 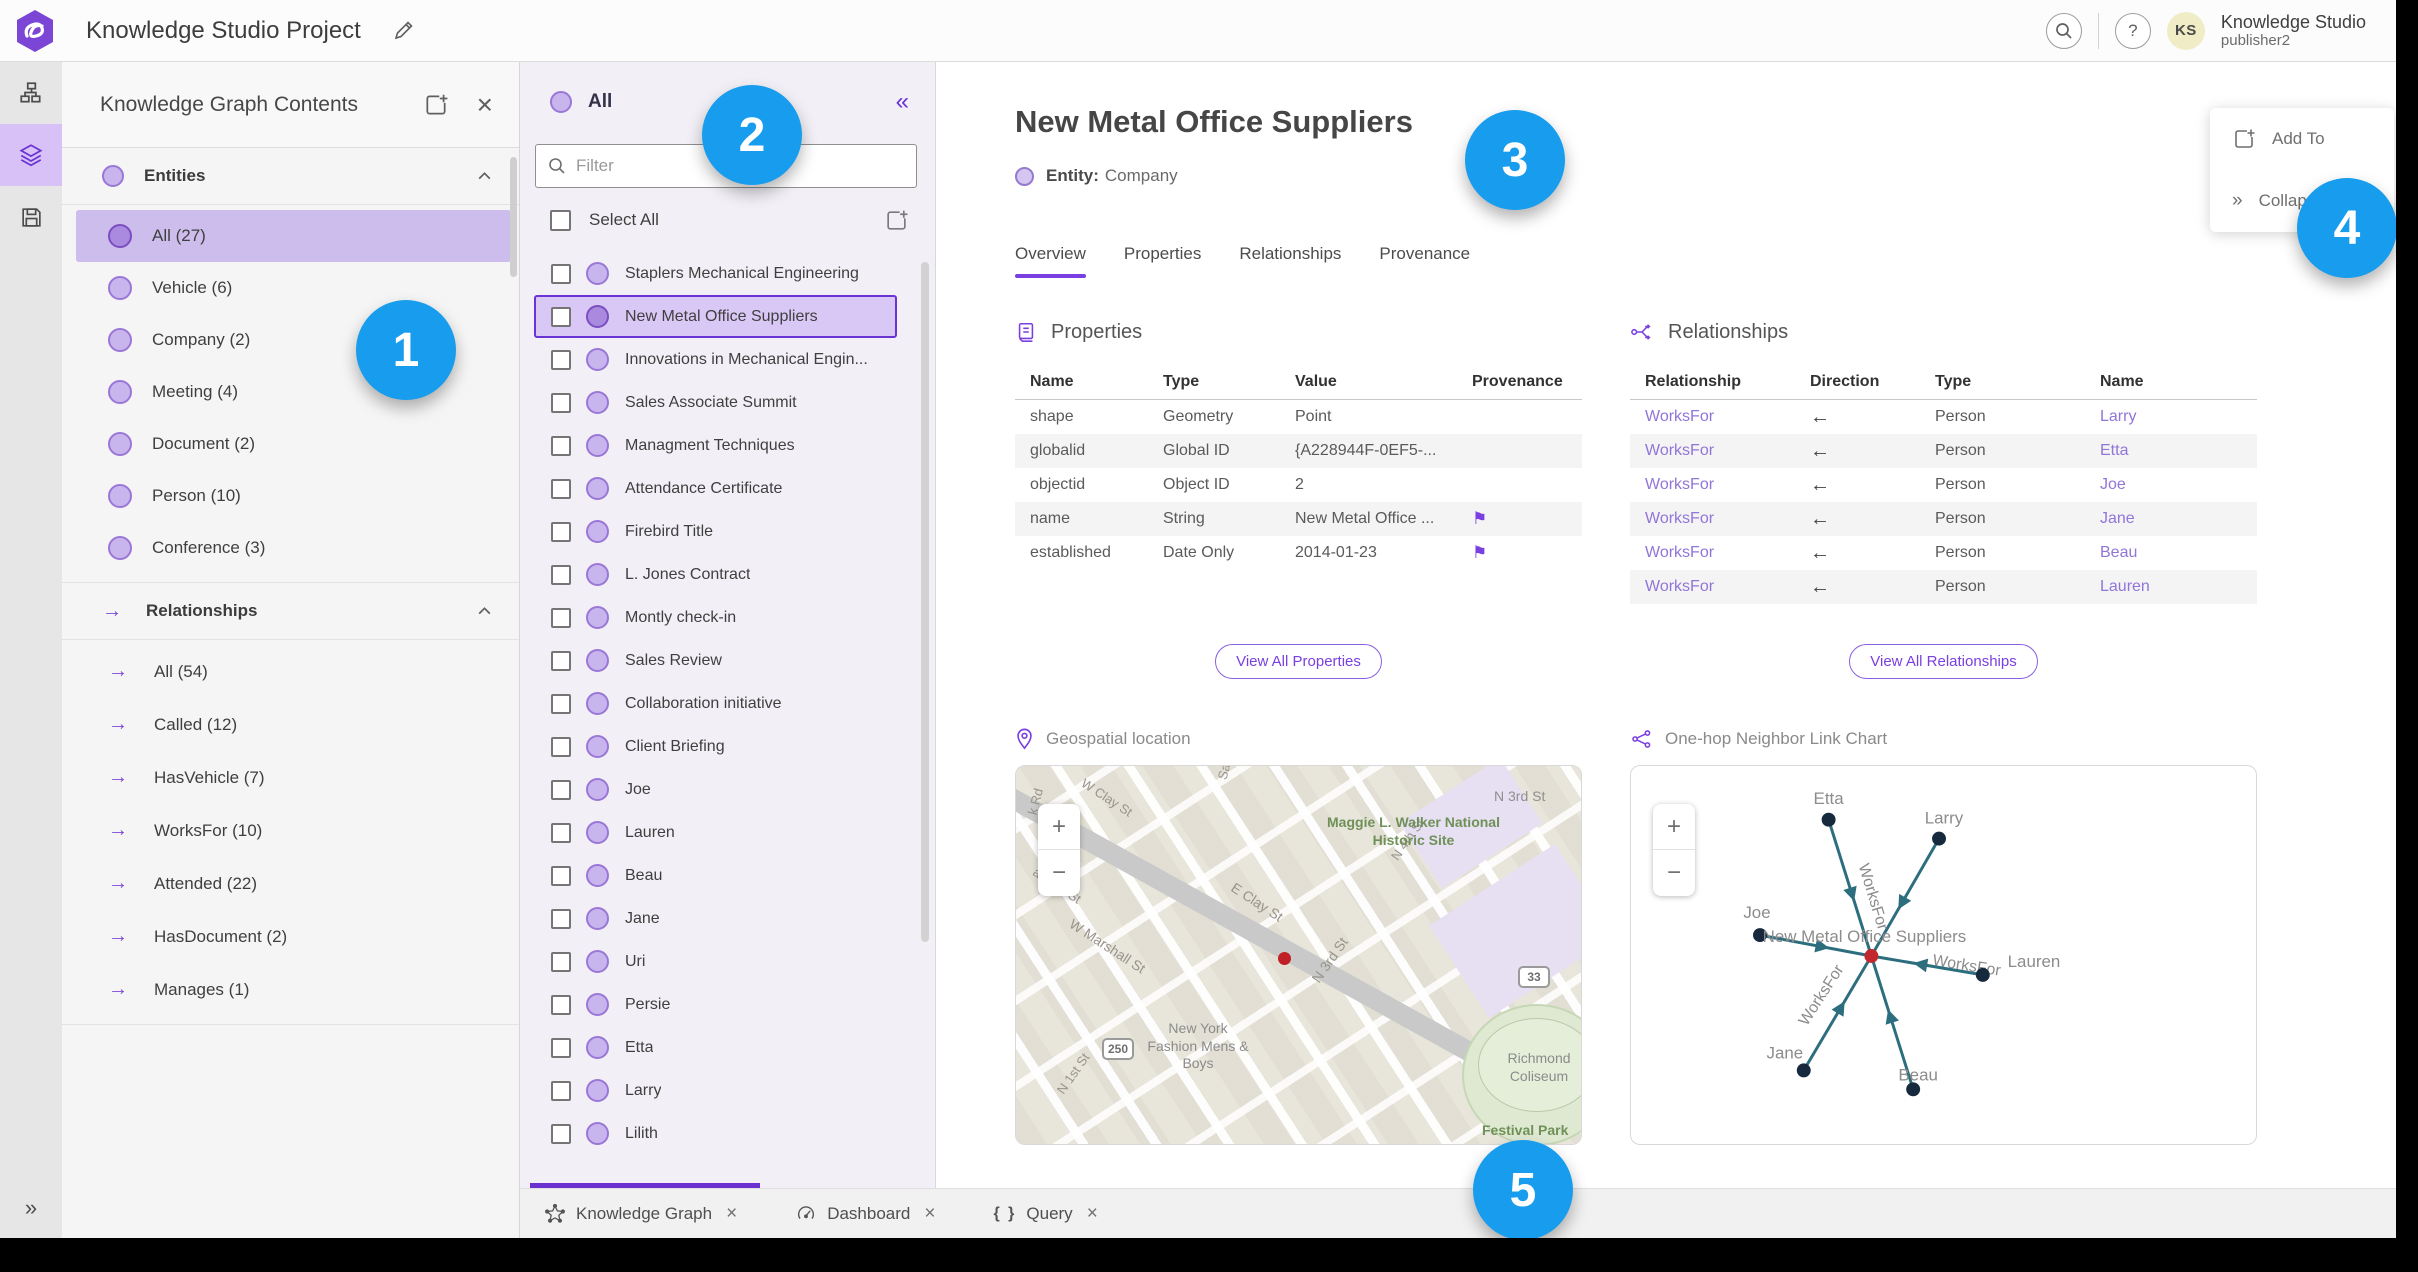 I want to click on graph-list-item: Beau, so click(x=715, y=875).